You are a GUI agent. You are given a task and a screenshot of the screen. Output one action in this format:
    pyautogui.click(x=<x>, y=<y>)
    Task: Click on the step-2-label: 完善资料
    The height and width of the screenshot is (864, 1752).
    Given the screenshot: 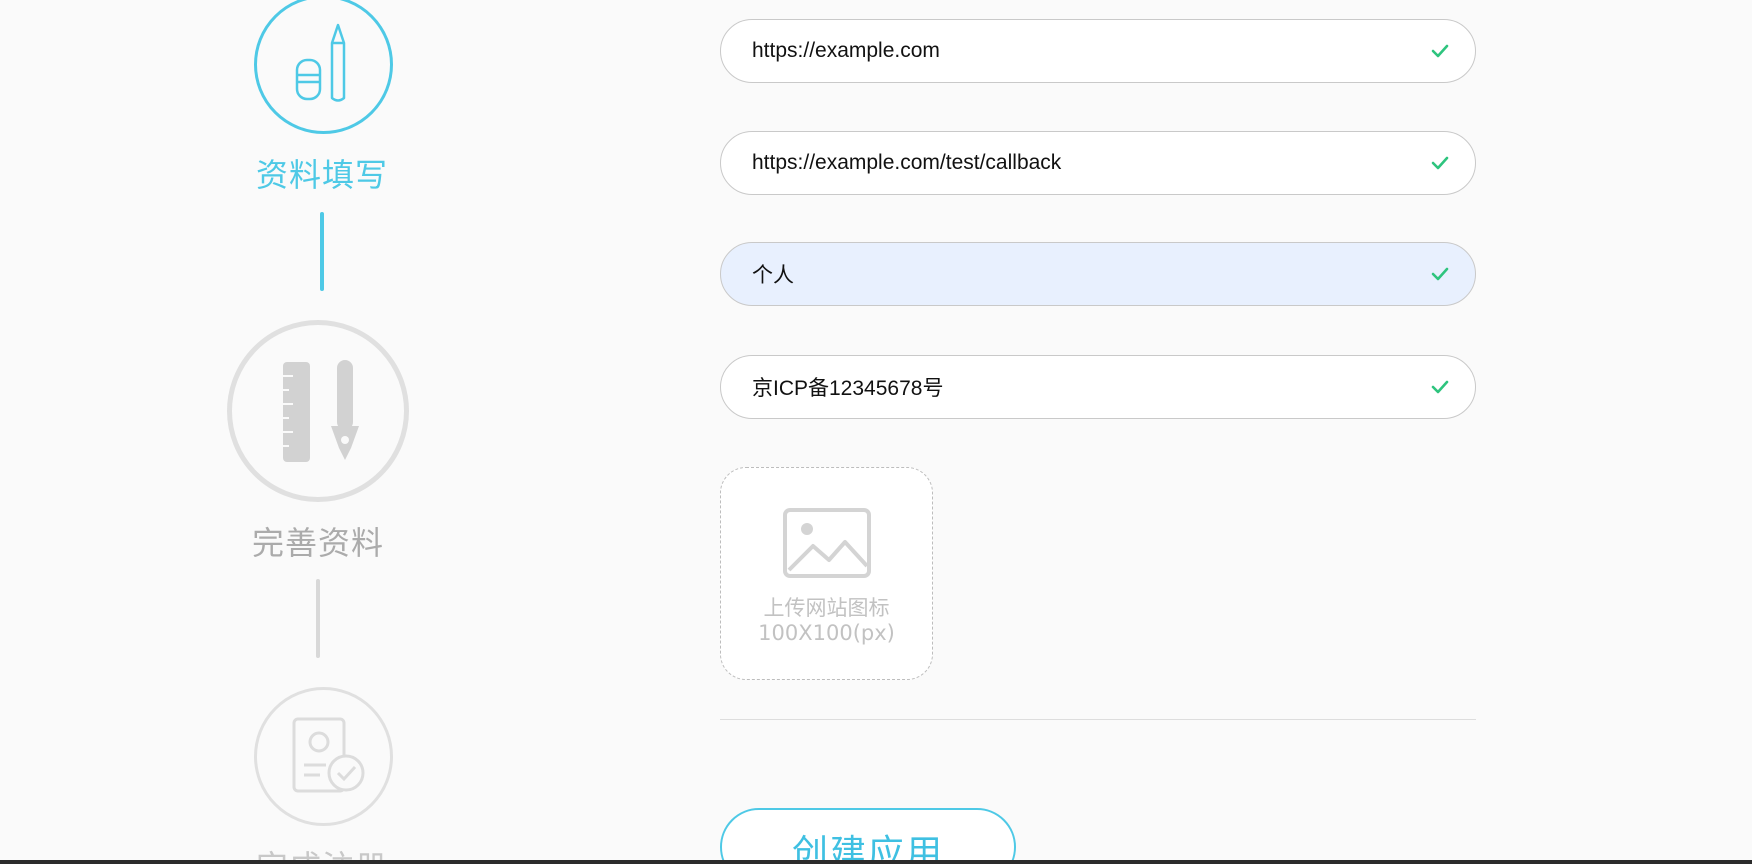 What is the action you would take?
    pyautogui.click(x=317, y=543)
    